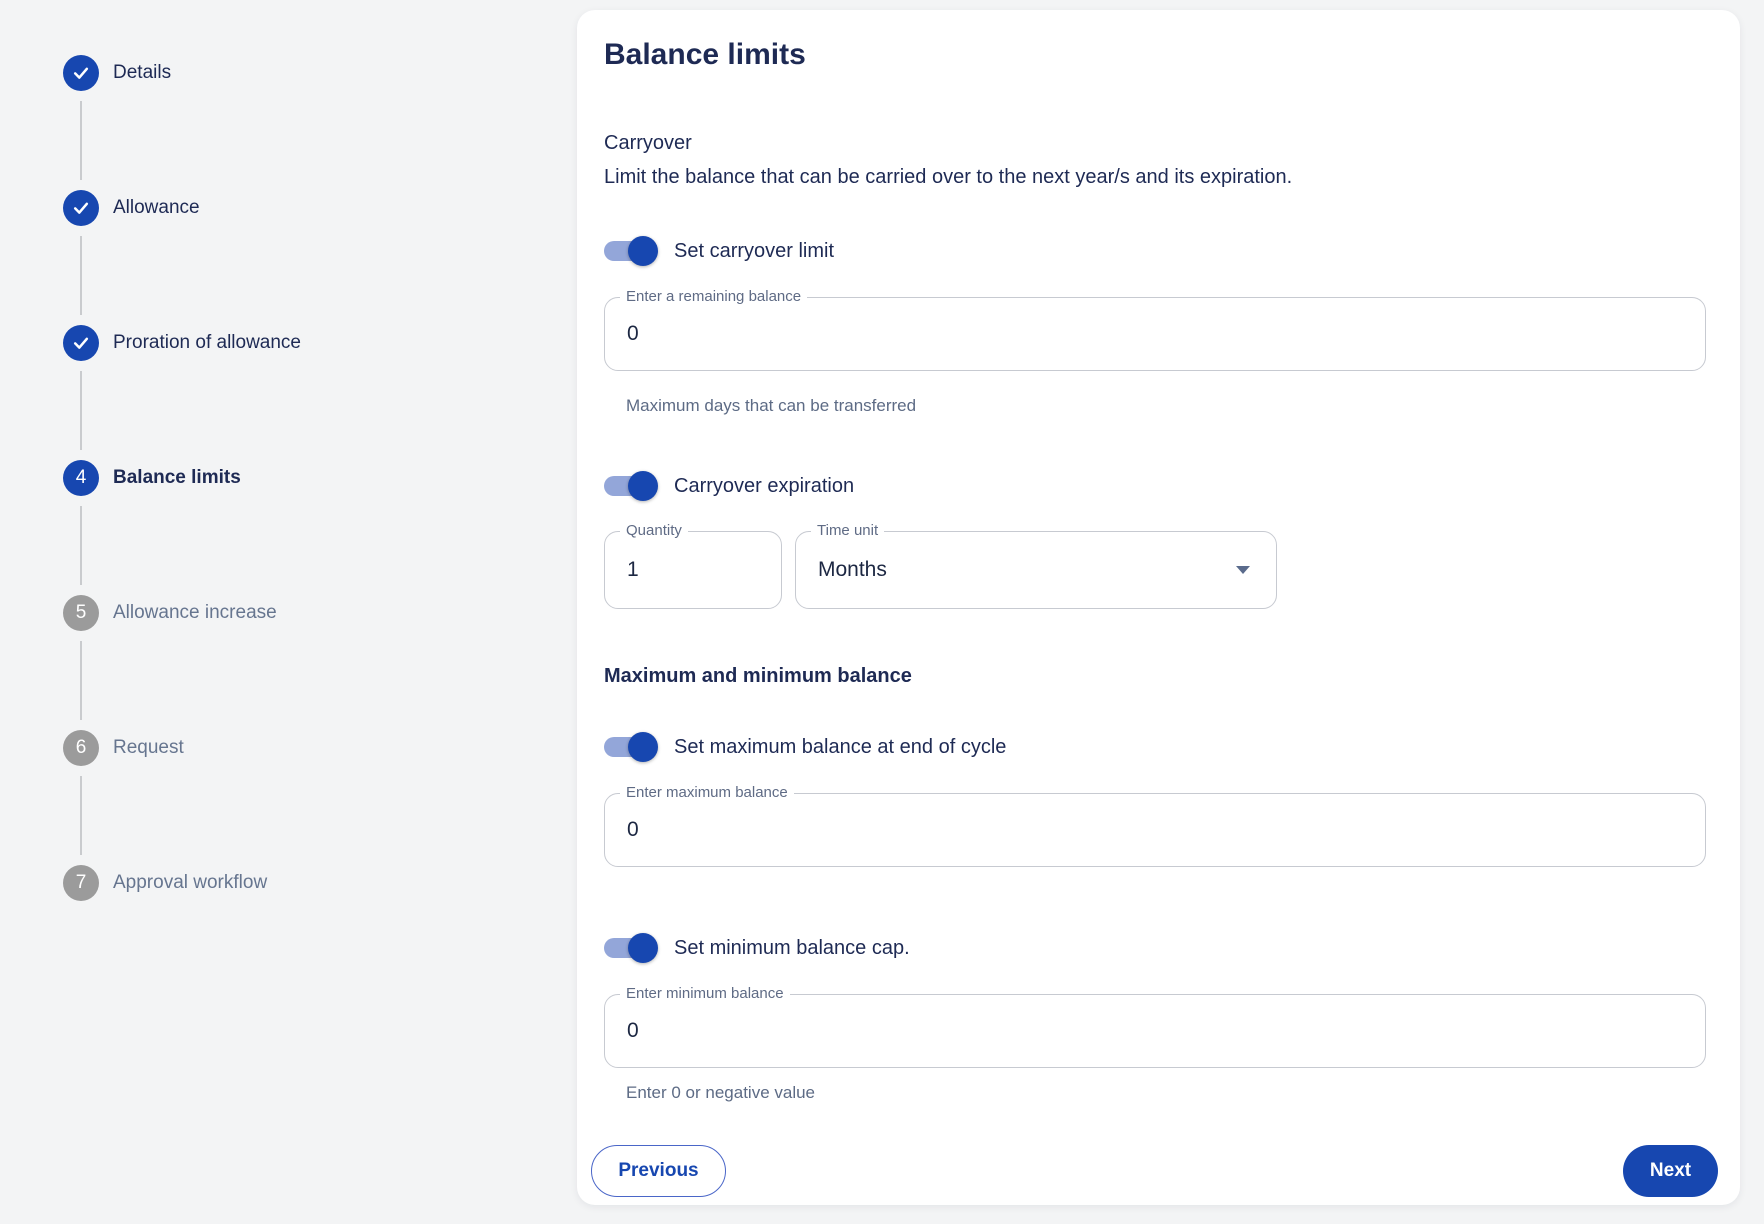 The height and width of the screenshot is (1224, 1764). I want to click on stepper-step-request: 6 Request, so click(123, 748).